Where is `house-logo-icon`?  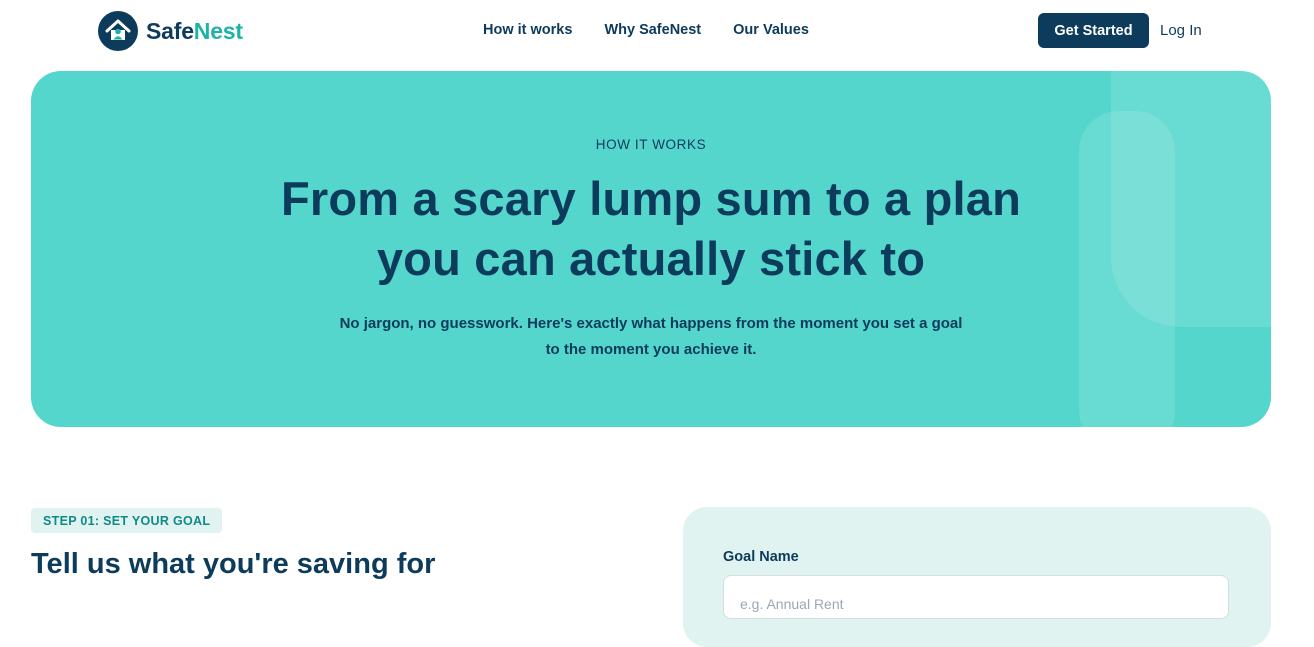 house-logo-icon is located at coordinates (118, 31).